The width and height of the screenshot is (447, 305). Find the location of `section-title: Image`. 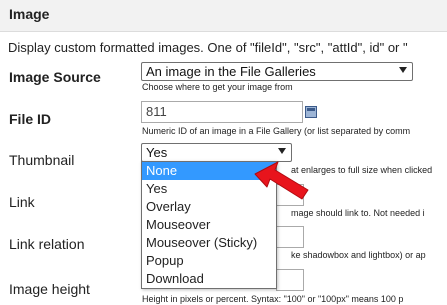

section-title: Image is located at coordinates (29, 14).